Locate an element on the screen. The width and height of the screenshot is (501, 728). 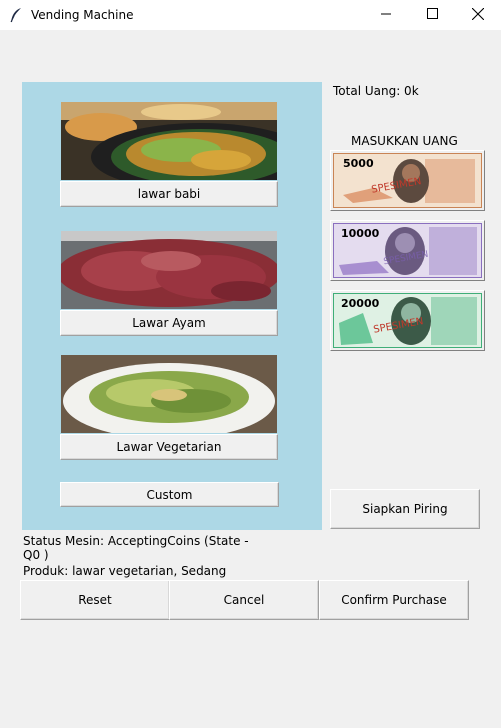
banknote-10000-amount: 10000 is located at coordinates (360, 233).